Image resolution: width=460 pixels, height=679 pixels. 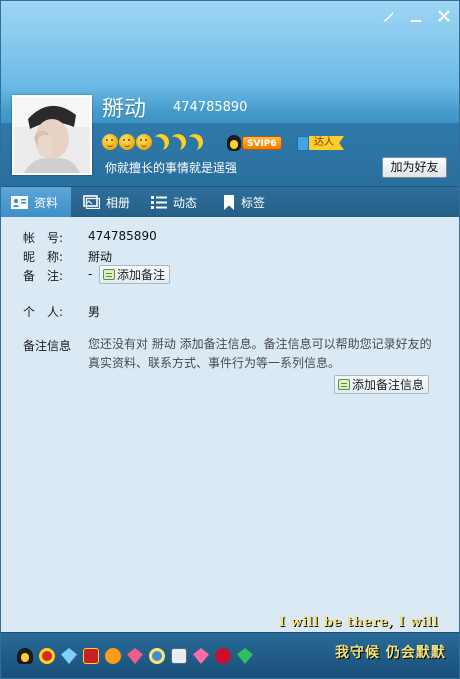 I want to click on minimize-button, so click(x=416, y=18).